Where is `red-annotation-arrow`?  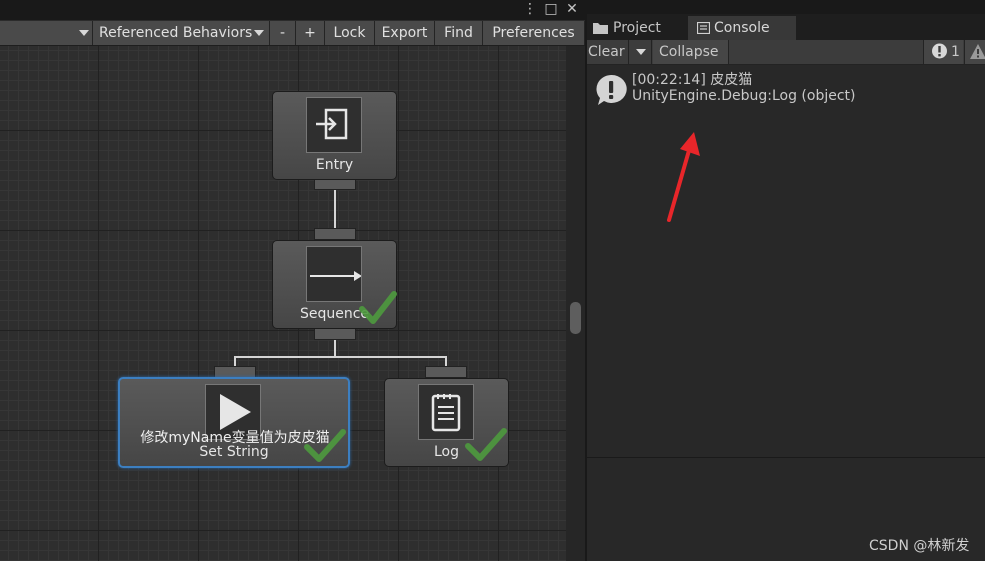
red-annotation-arrow is located at coordinates (683, 177).